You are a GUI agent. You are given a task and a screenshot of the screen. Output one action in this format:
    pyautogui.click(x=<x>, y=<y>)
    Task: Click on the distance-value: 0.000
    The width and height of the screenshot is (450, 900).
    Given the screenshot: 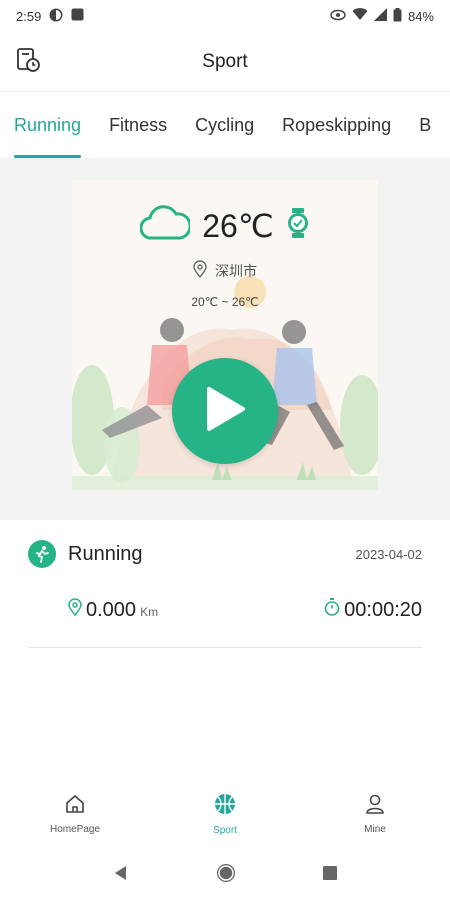 What is the action you would take?
    pyautogui.click(x=111, y=610)
    